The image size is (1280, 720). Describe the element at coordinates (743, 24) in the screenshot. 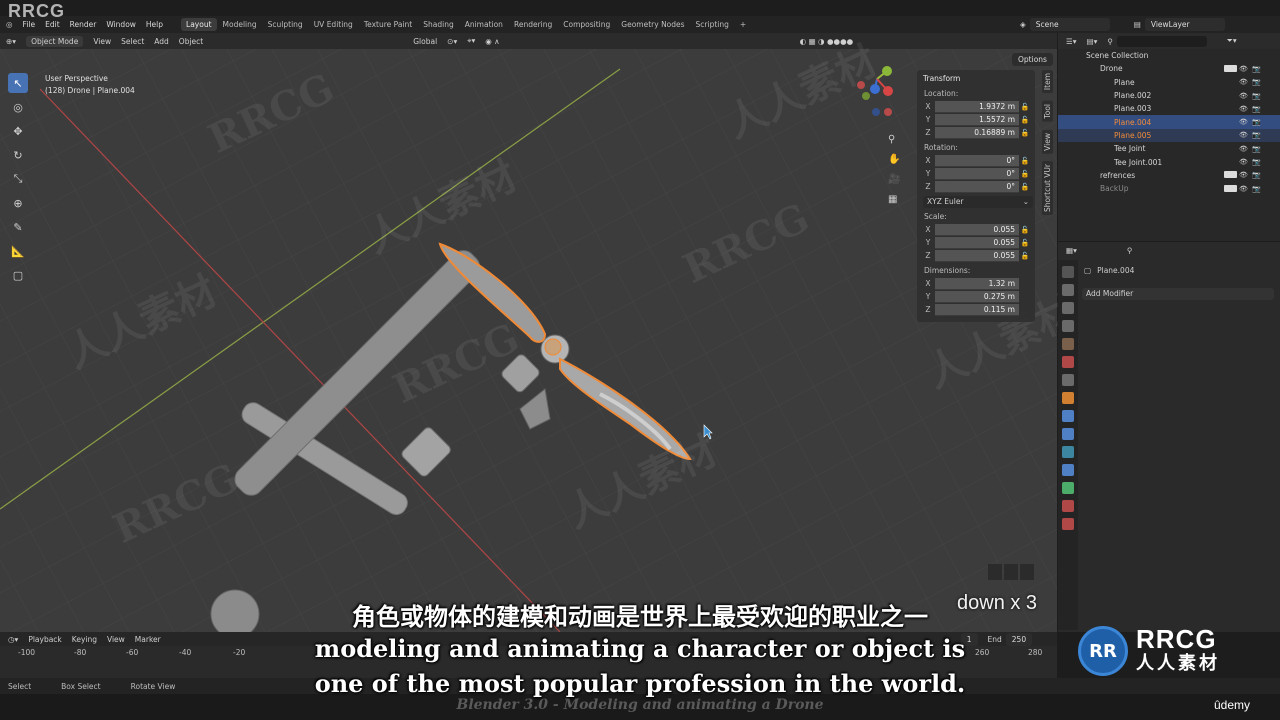

I see `add-workspace-button: +` at that location.